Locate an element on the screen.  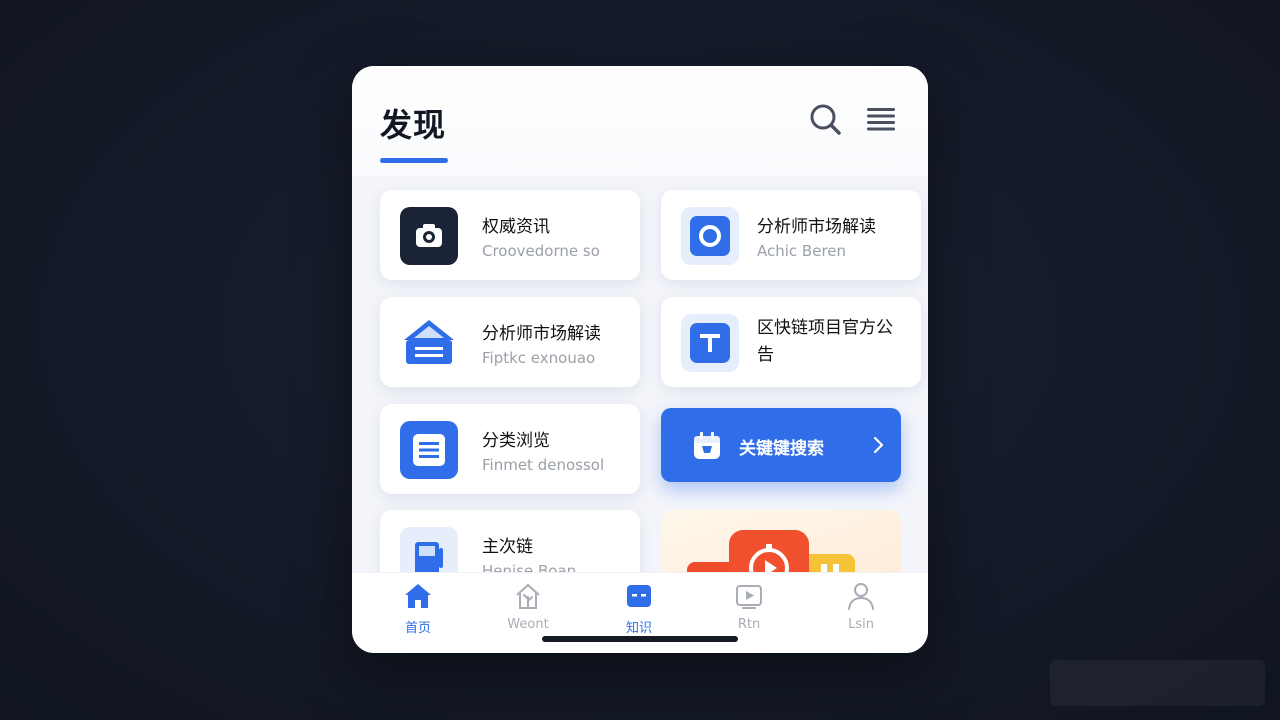
card-analyst-market-1: 分析师市场解读 Achic Beren is located at coordinates (791, 235).